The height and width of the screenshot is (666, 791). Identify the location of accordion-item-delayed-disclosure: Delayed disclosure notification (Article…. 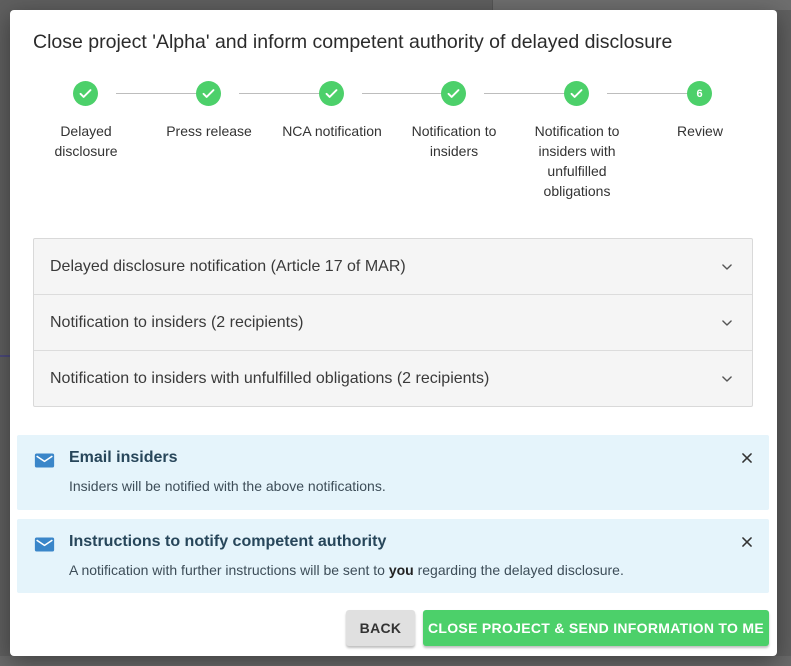
(393, 267).